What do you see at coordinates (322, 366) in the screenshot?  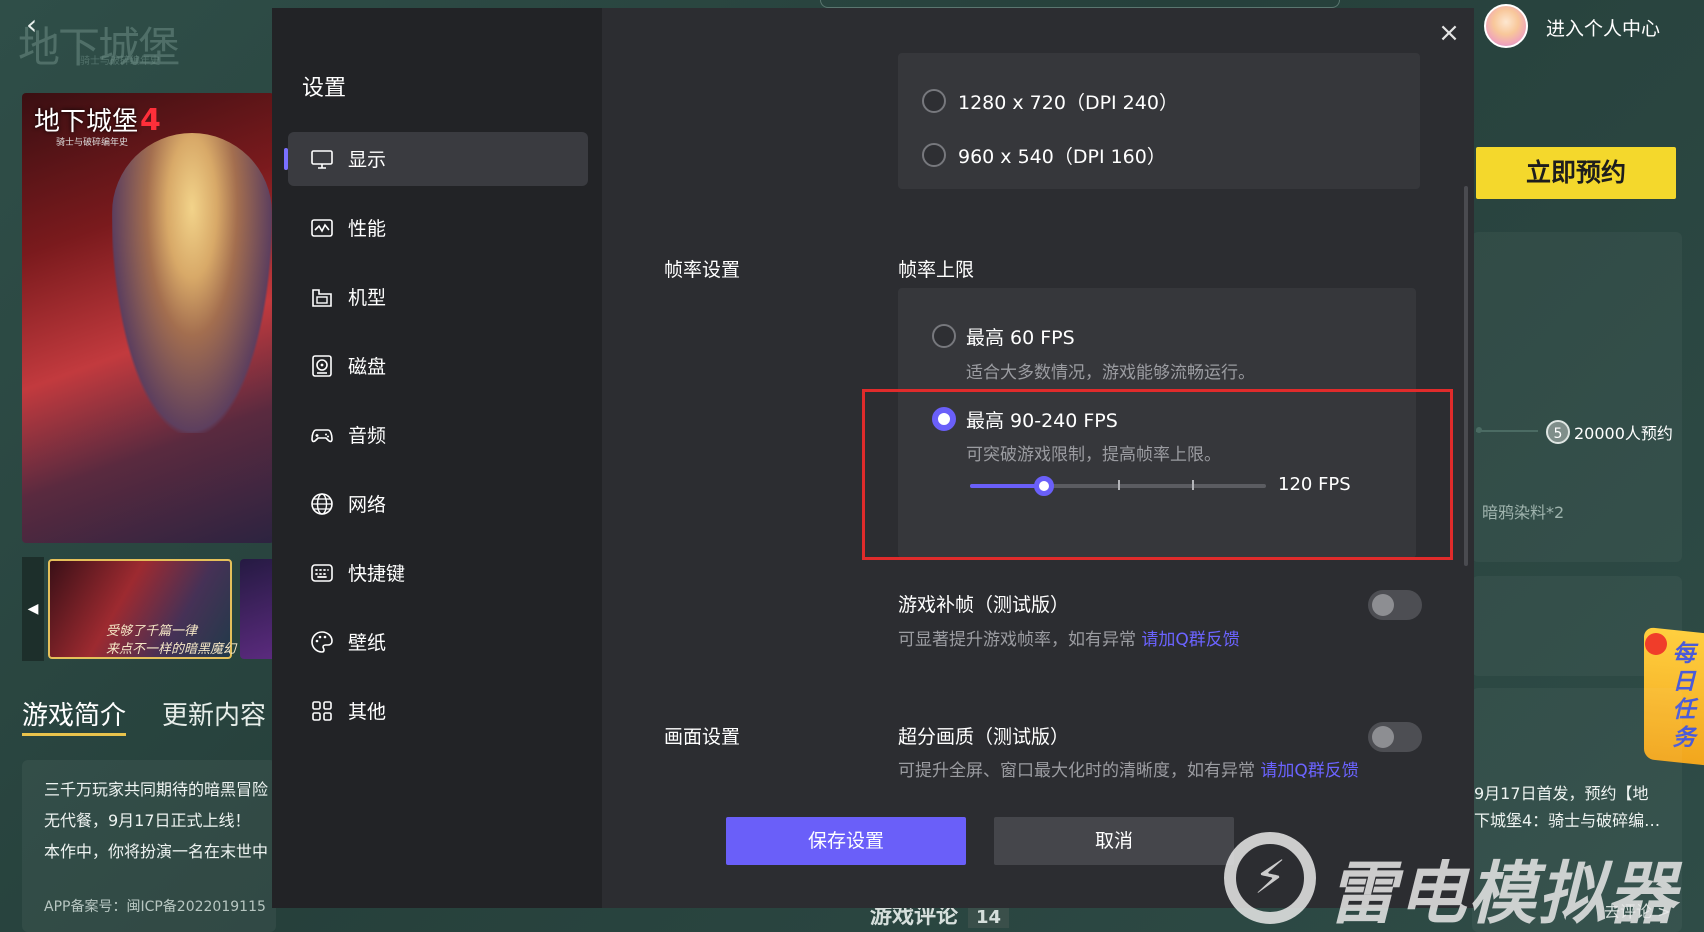 I see `disk-icon` at bounding box center [322, 366].